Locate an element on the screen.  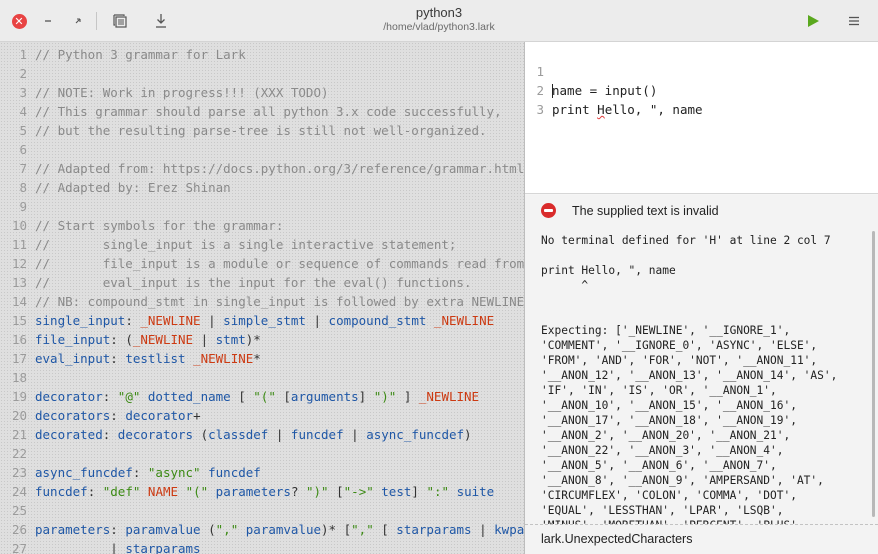
rule-token: decorators is located at coordinates (73, 415).